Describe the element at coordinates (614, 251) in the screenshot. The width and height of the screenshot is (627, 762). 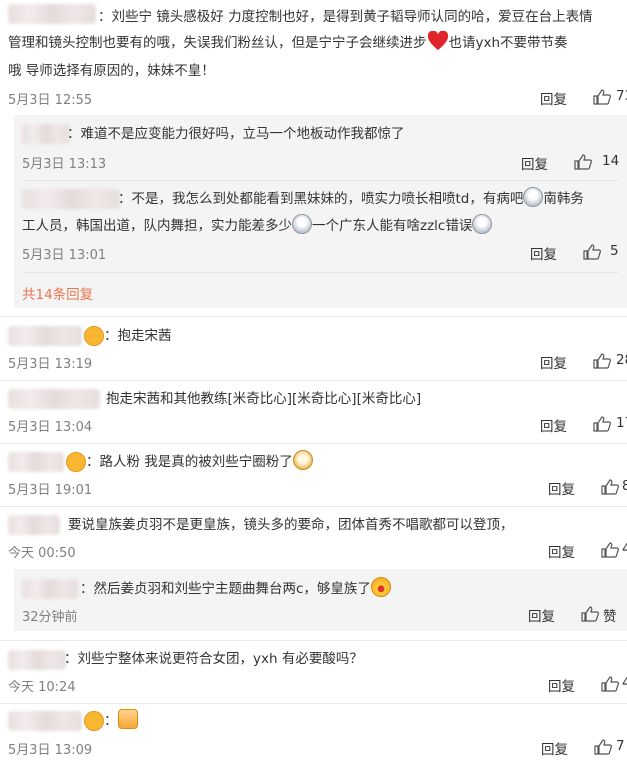
I see `like-count: 5` at that location.